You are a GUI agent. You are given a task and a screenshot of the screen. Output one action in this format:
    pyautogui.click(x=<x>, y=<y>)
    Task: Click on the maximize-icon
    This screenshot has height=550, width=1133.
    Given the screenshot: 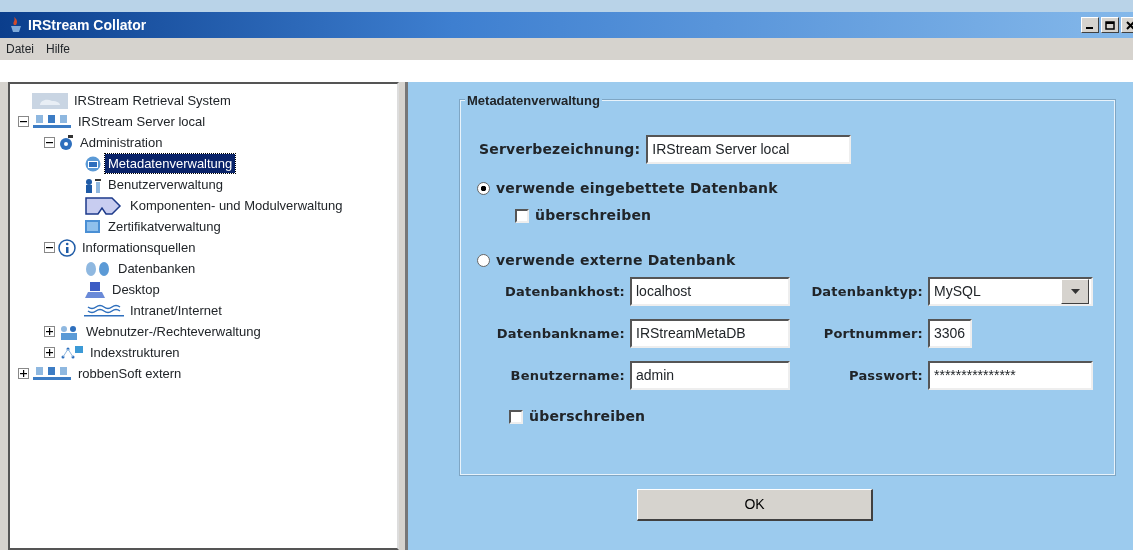 What is the action you would take?
    pyautogui.click(x=1110, y=25)
    